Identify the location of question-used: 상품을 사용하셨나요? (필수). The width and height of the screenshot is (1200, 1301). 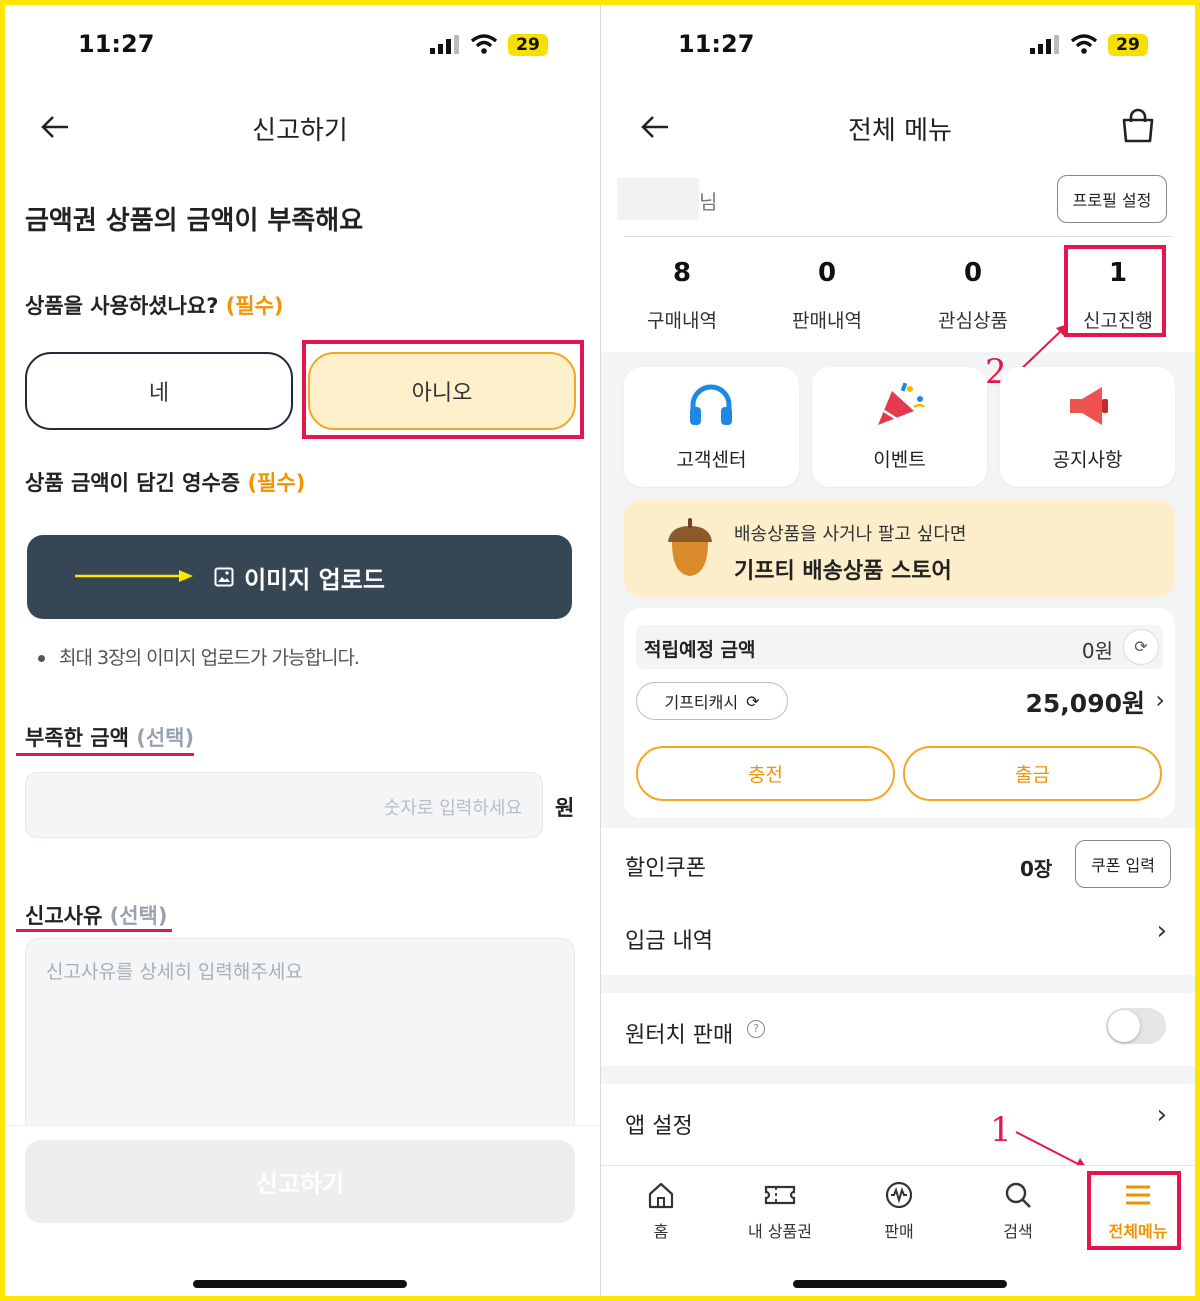
(154, 305).